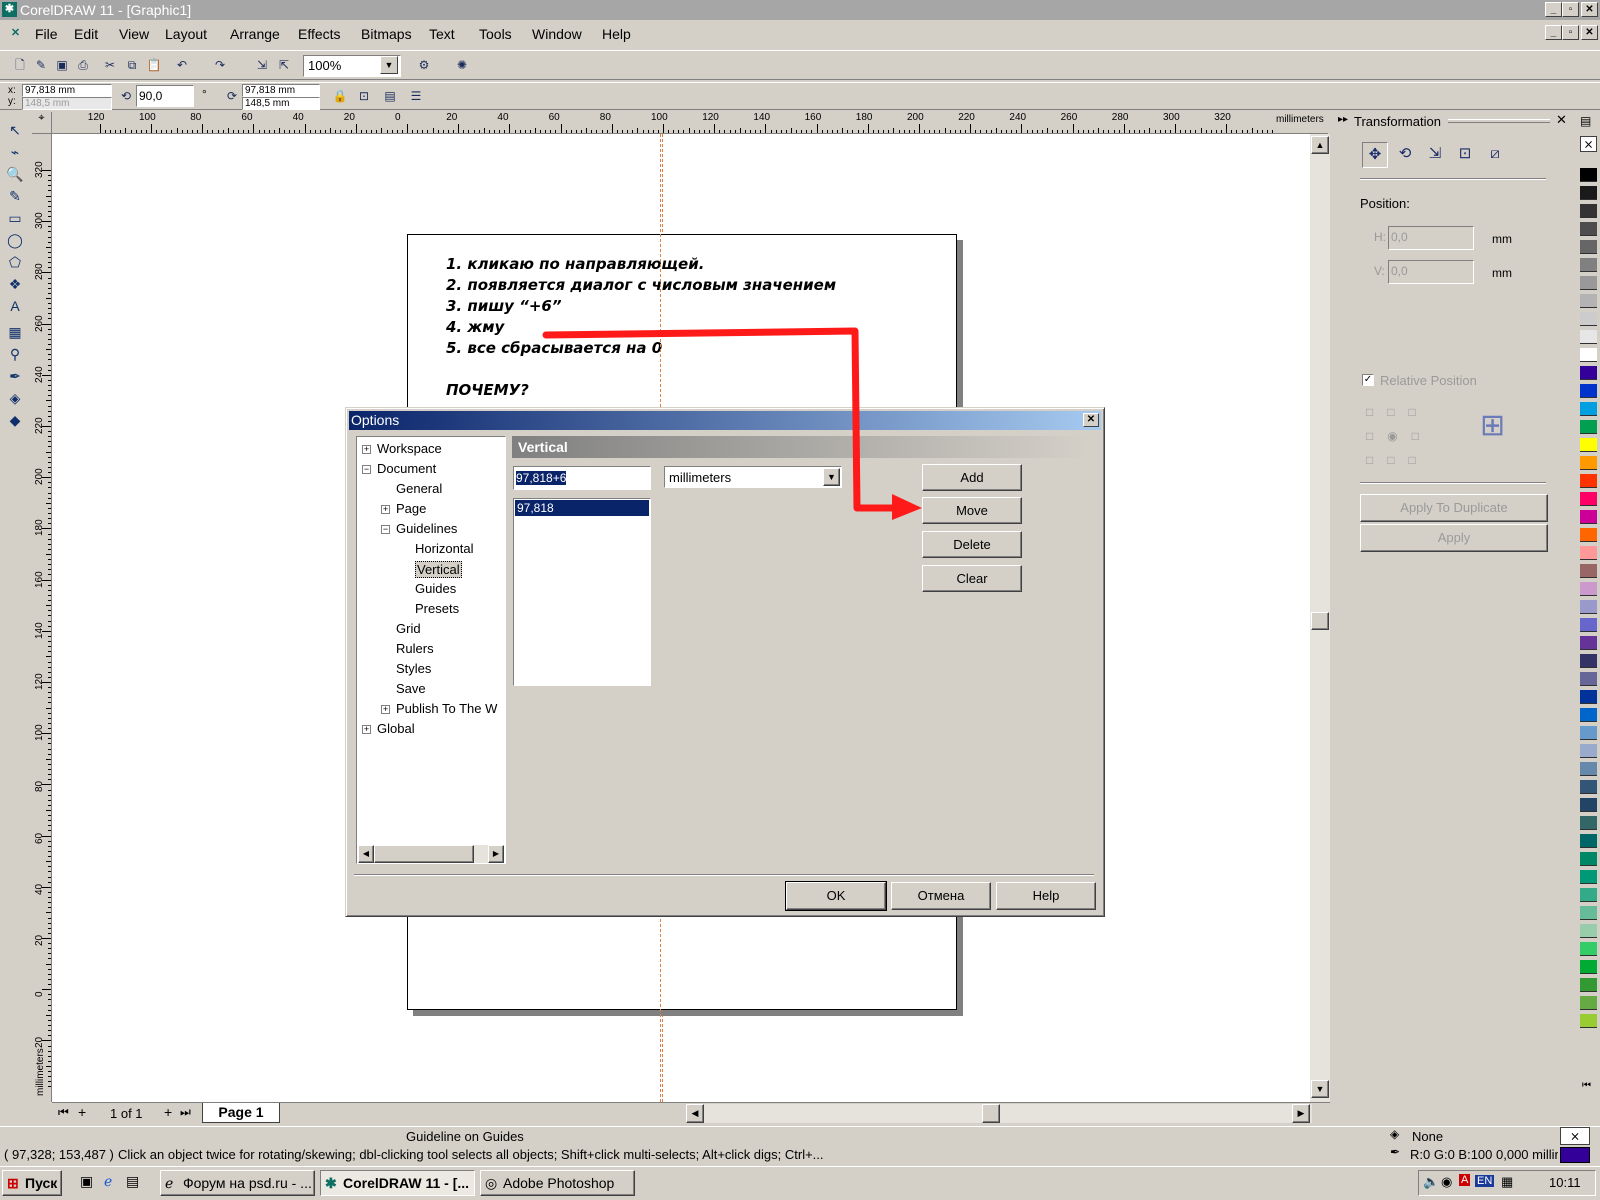  What do you see at coordinates (1499, 121) in the screenshot?
I see `docker-grip` at bounding box center [1499, 121].